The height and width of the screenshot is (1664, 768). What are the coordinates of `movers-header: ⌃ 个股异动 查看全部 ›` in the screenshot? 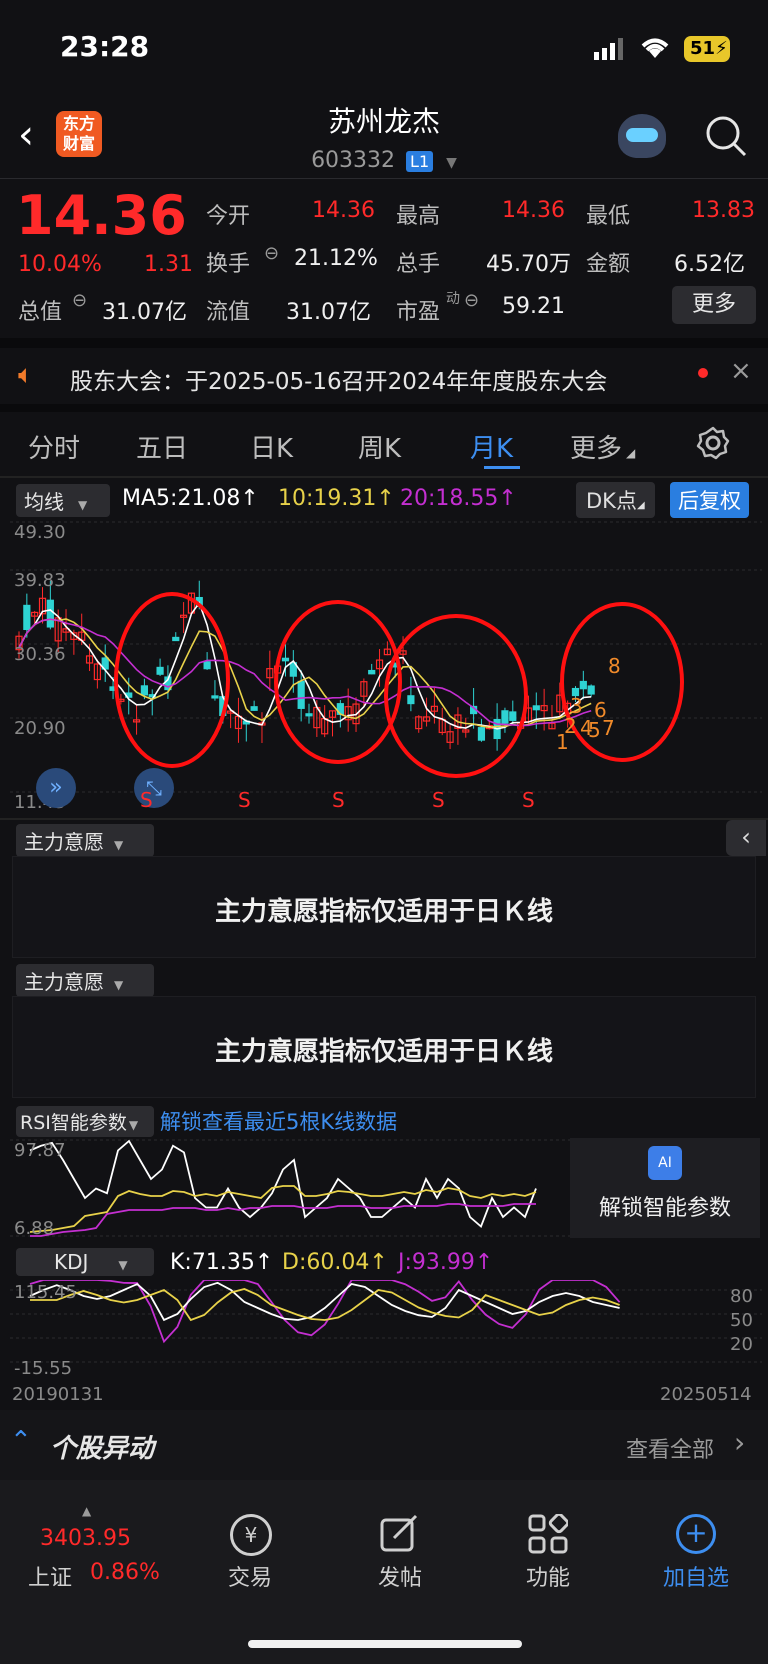 It's located at (384, 1445).